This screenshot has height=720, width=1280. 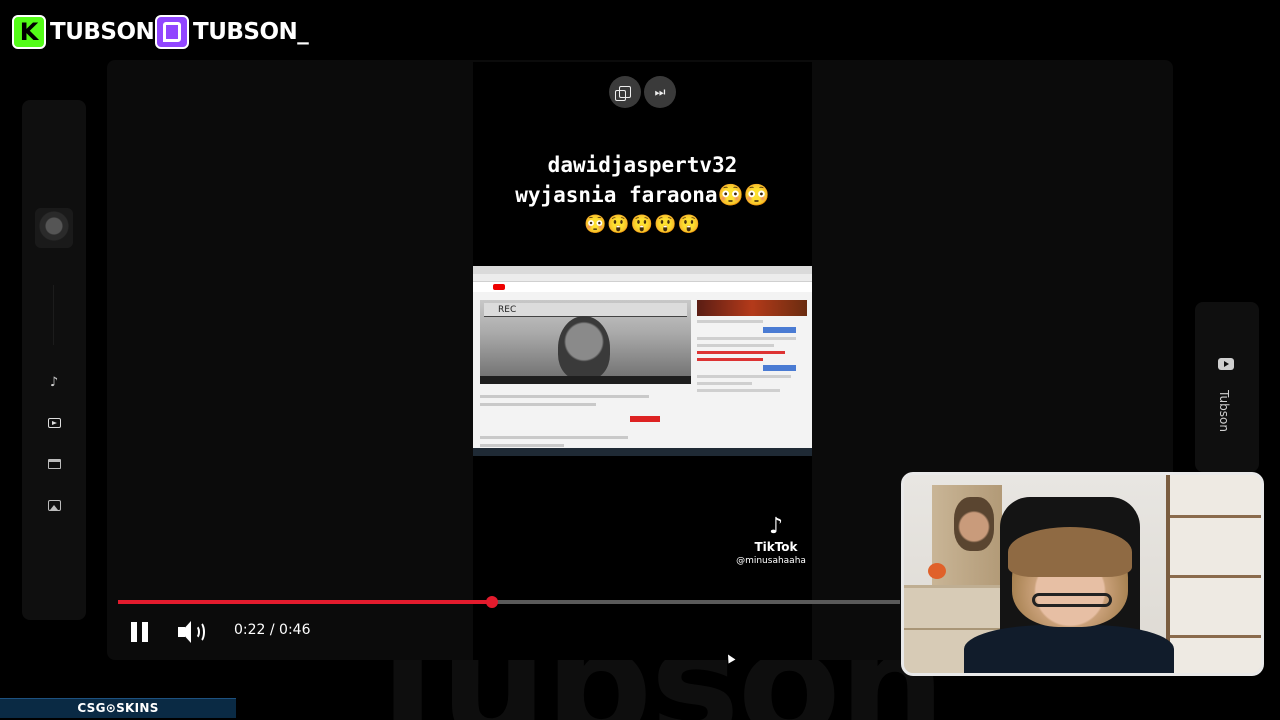 What do you see at coordinates (642, 165) in the screenshot?
I see `caption-line-1: dawidjaspertv32` at bounding box center [642, 165].